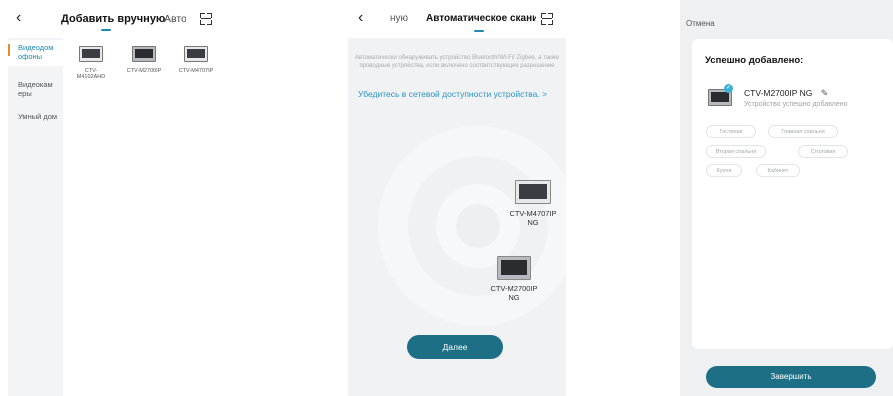 This screenshot has height=396, width=893. What do you see at coordinates (778, 93) in the screenshot?
I see `added-device-name: CTV-M2700IP NG` at bounding box center [778, 93].